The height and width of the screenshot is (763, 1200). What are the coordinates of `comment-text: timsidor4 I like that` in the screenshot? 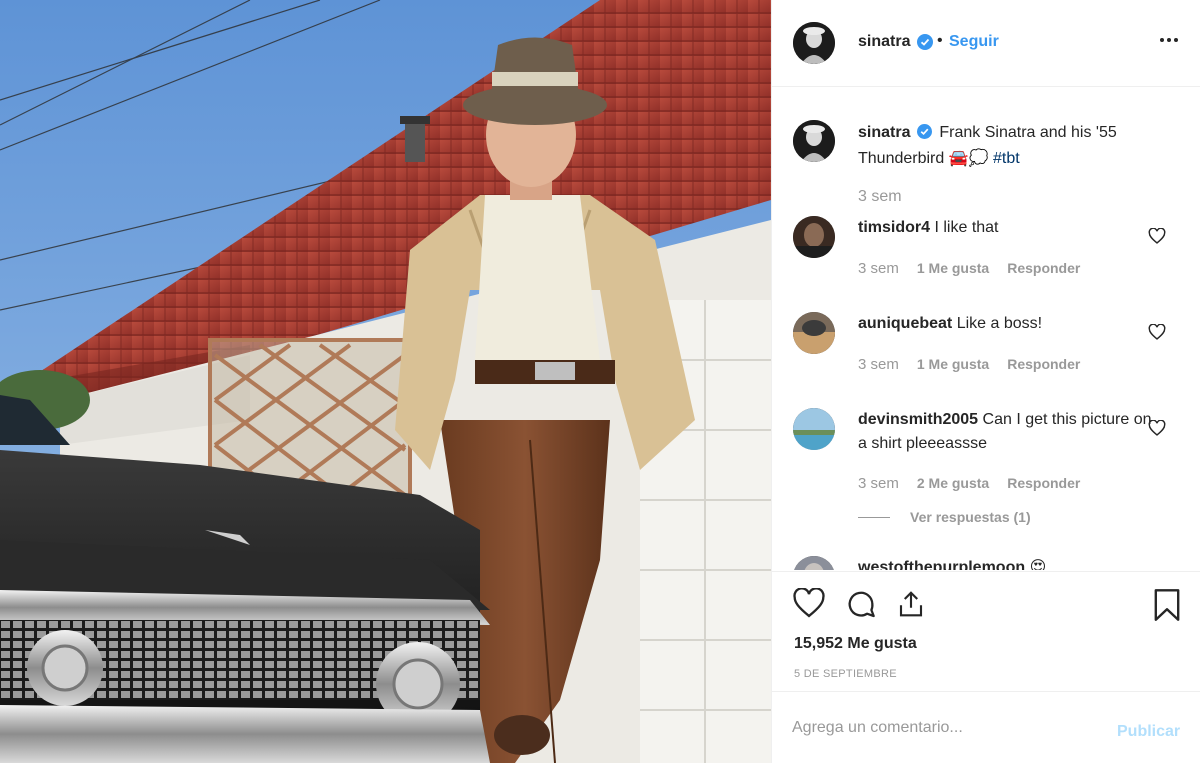 It's located at (1005, 228).